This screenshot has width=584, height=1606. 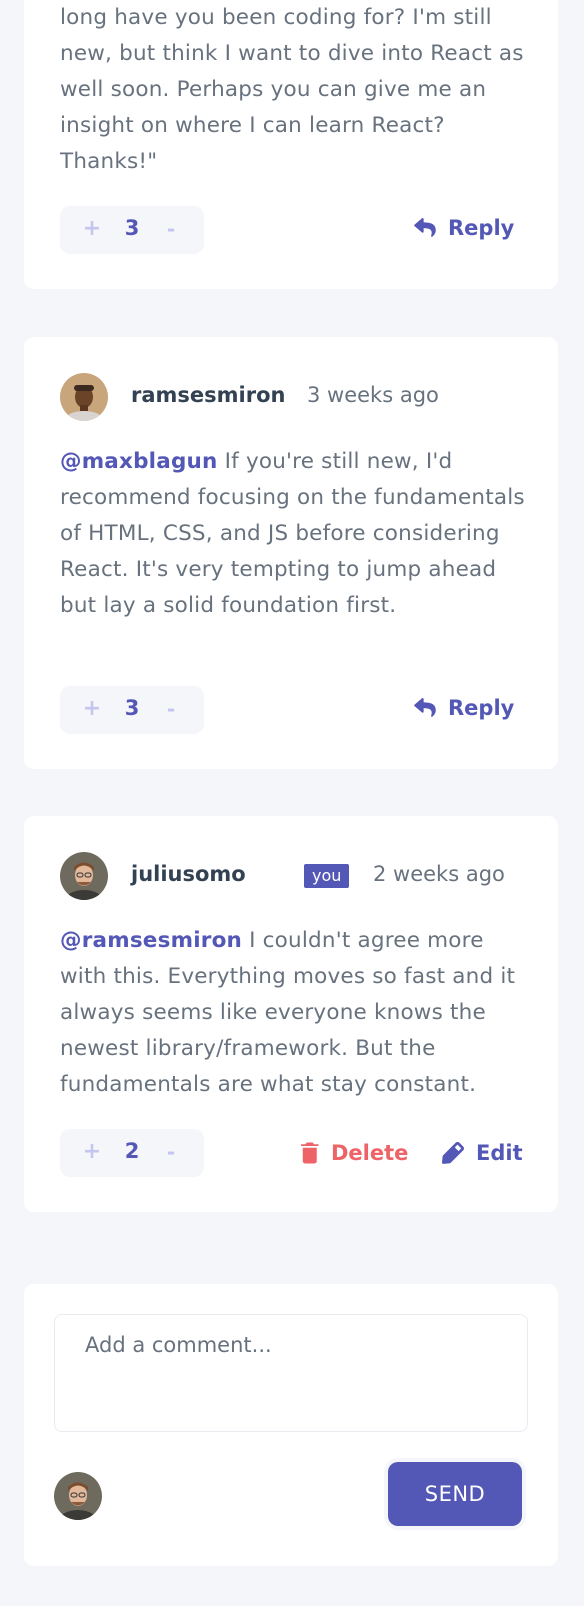 What do you see at coordinates (151, 940) in the screenshot?
I see `mention-link: @ramsesmiron` at bounding box center [151, 940].